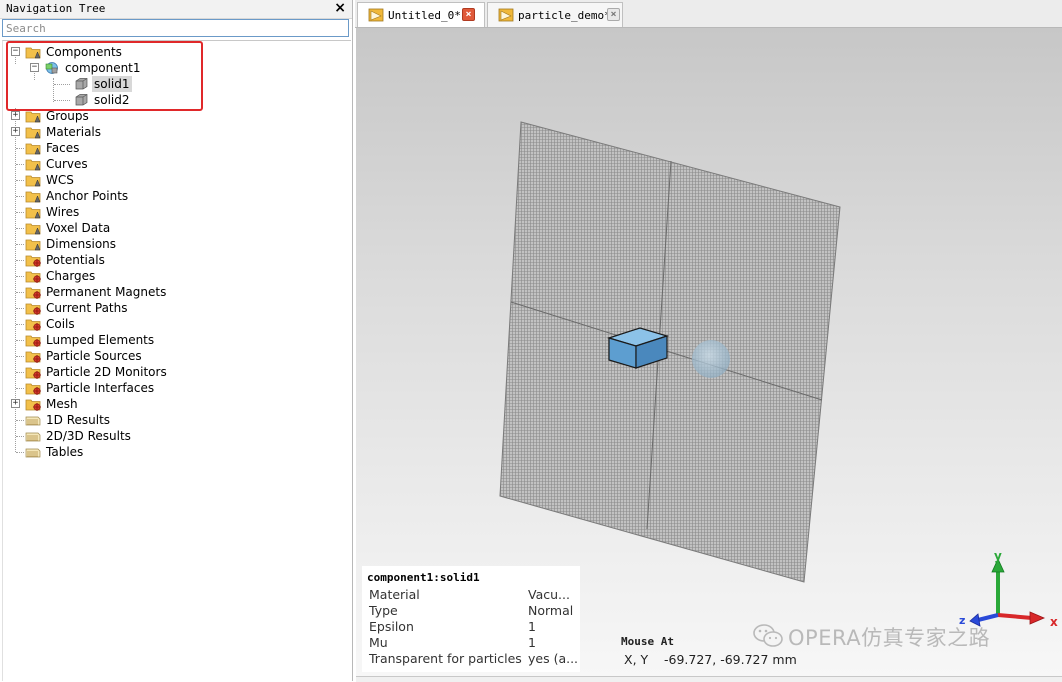 This screenshot has height=682, width=1062. Describe the element at coordinates (113, 324) in the screenshot. I see `tree-item-coils: Coils` at that location.